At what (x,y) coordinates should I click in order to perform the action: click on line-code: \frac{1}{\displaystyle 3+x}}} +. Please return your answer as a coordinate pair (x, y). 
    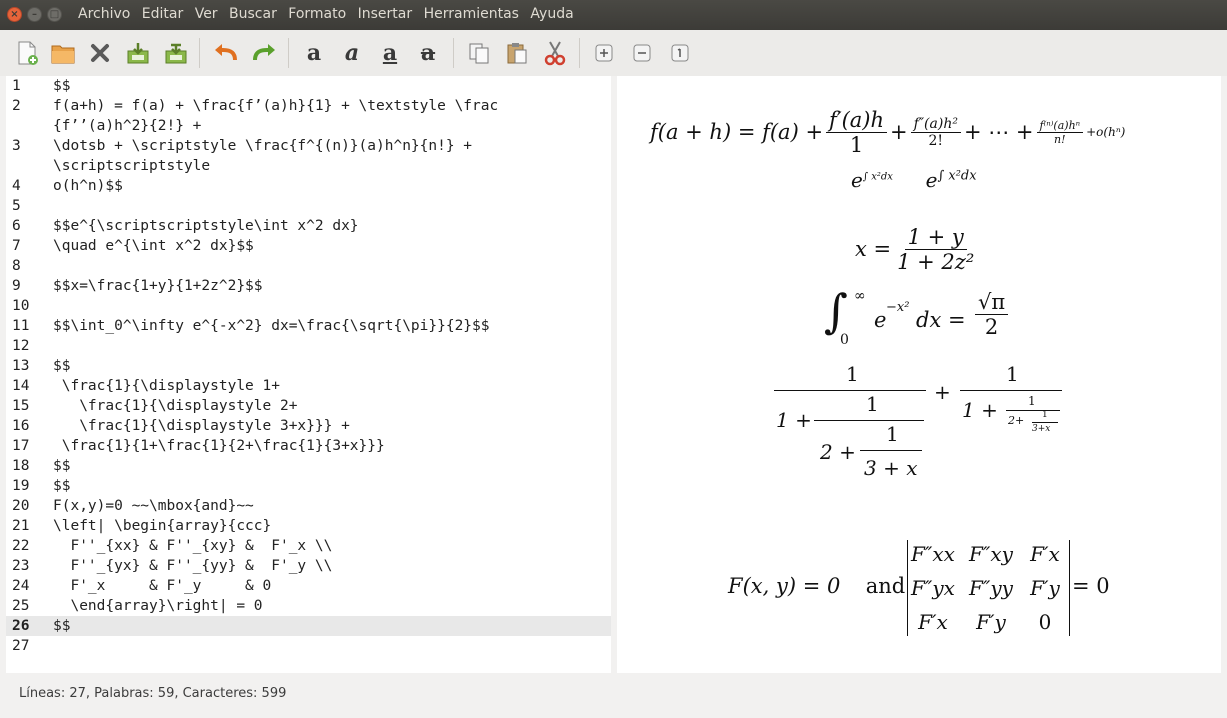
    Looking at the image, I should click on (201, 426).